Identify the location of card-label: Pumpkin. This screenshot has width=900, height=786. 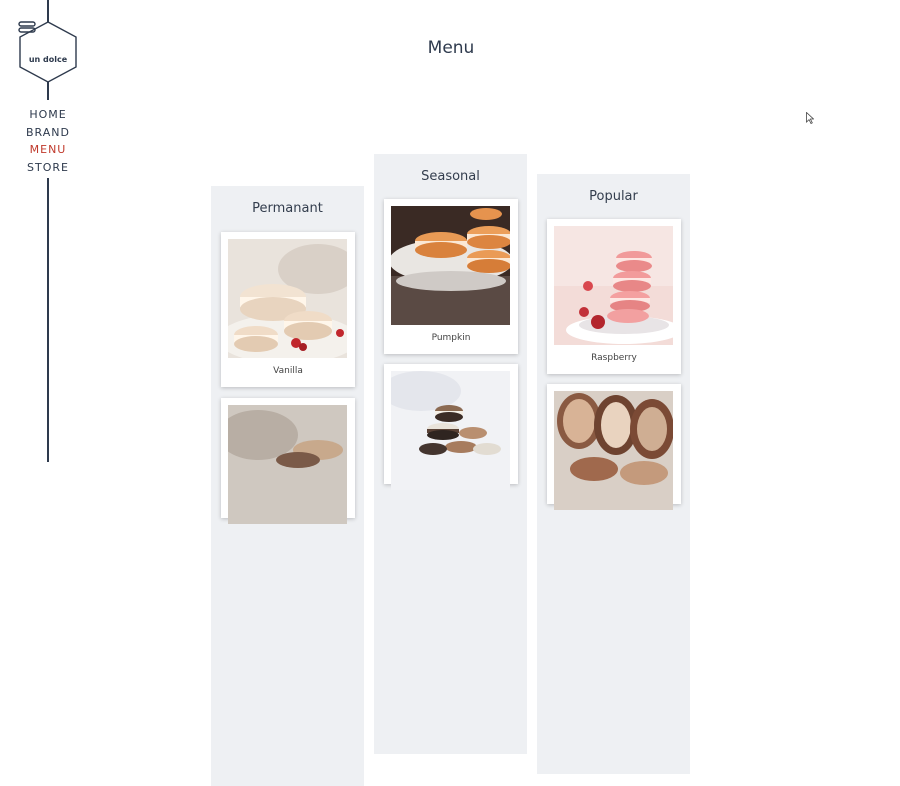
(451, 338).